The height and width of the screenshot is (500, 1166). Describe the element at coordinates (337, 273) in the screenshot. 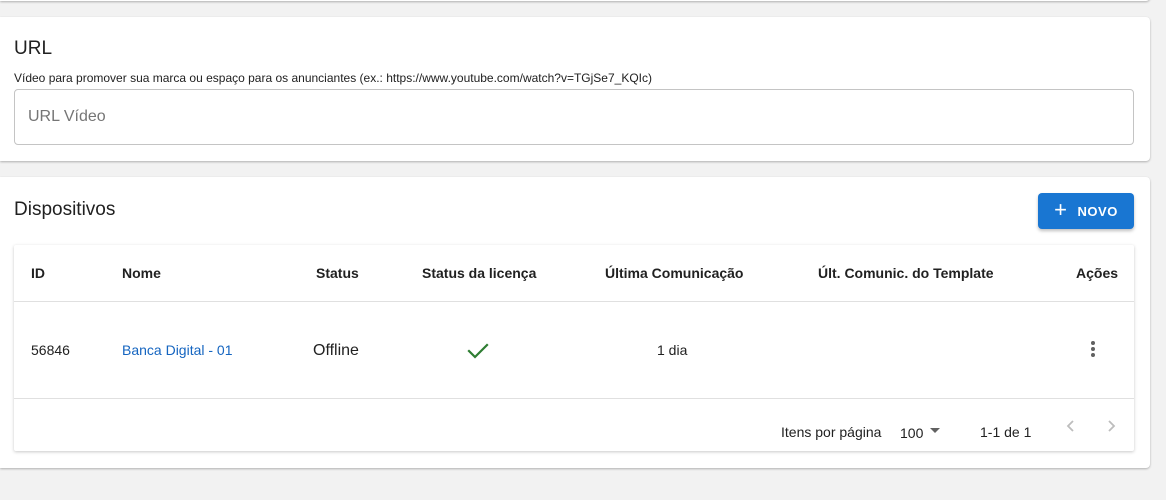

I see `column-header-status: Status` at that location.